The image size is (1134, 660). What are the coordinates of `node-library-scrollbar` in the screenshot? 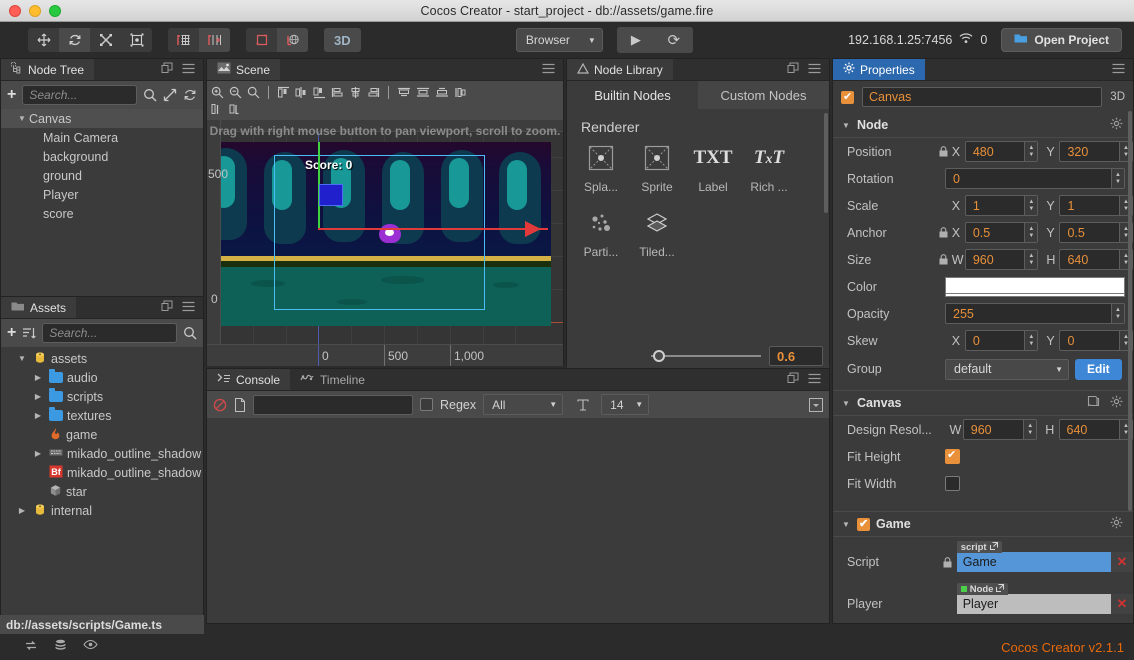 It's located at (826, 163).